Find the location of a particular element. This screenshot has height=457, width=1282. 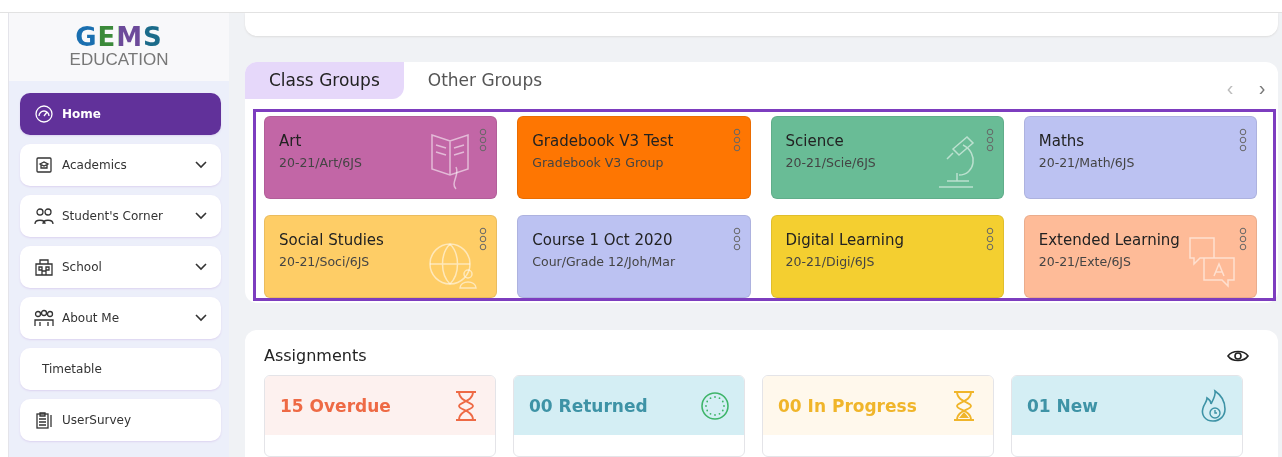

tab: Other Groups is located at coordinates (485, 80).